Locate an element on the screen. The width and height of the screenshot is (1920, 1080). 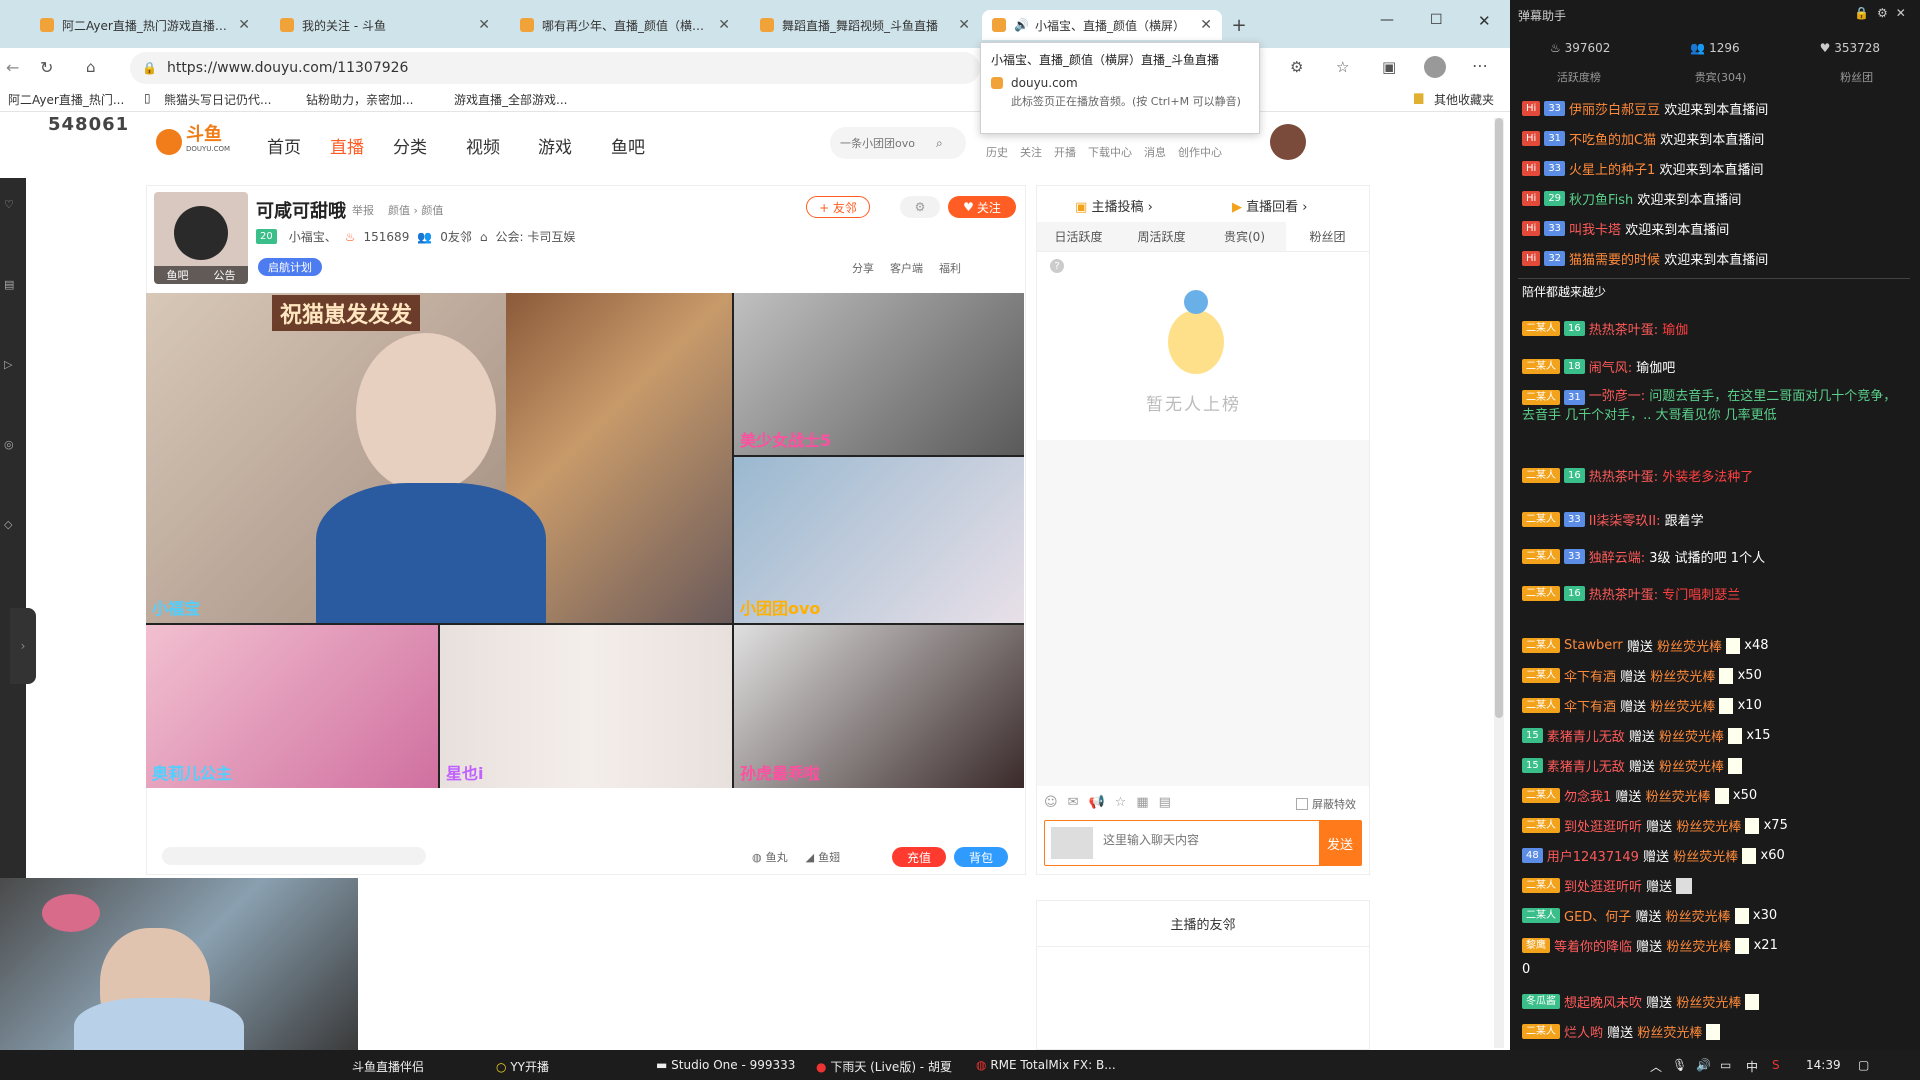
collections-icon: ▣ is located at coordinates (1389, 67).